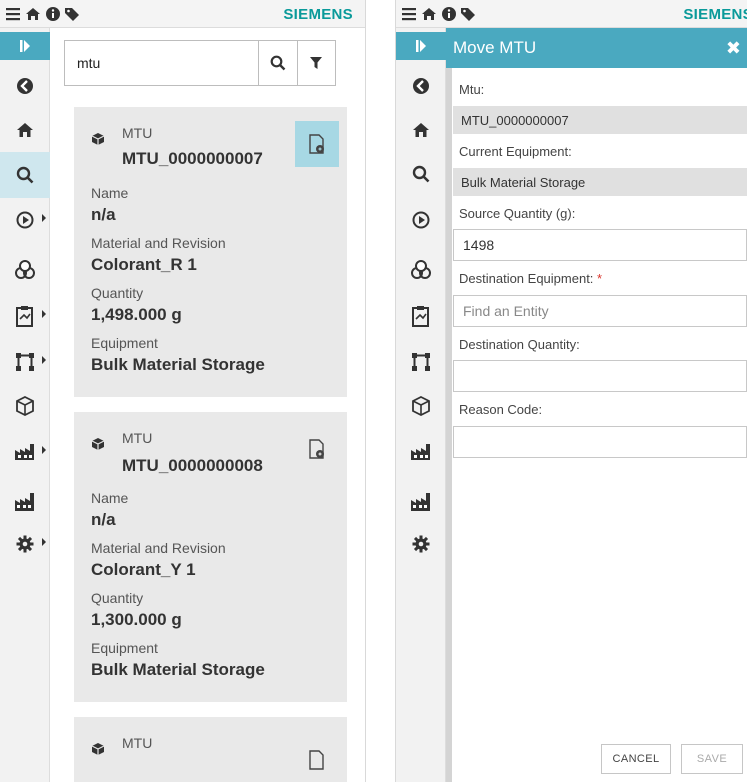 The width and height of the screenshot is (747, 782). Describe the element at coordinates (143, 569) in the screenshot. I see `material-value: Colorant_Y 1` at that location.